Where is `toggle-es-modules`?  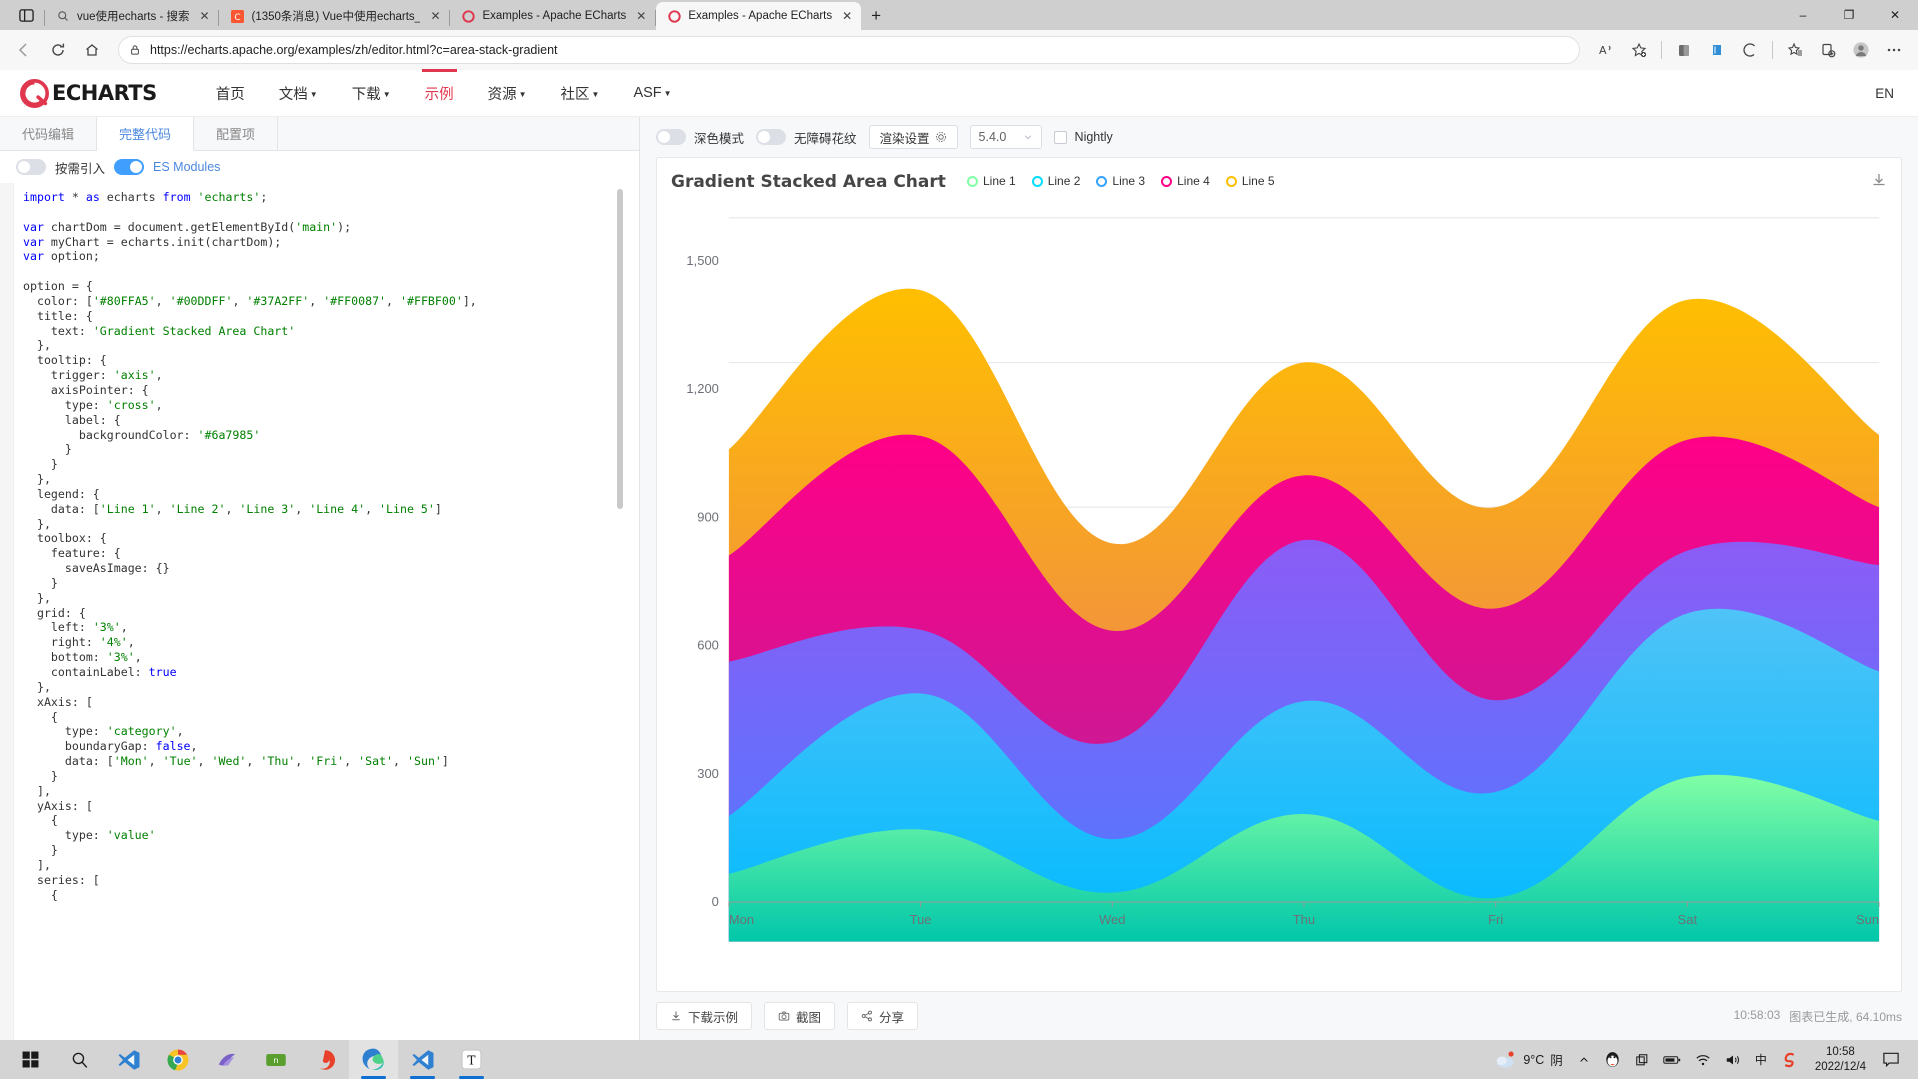
toggle-es-modules is located at coordinates (129, 167).